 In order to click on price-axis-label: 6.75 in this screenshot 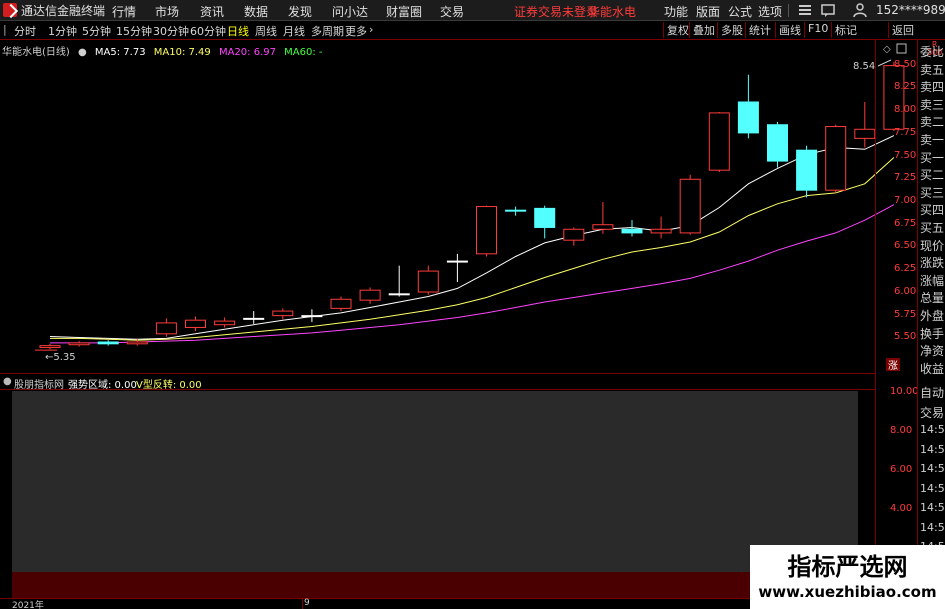, I will do `click(905, 223)`.